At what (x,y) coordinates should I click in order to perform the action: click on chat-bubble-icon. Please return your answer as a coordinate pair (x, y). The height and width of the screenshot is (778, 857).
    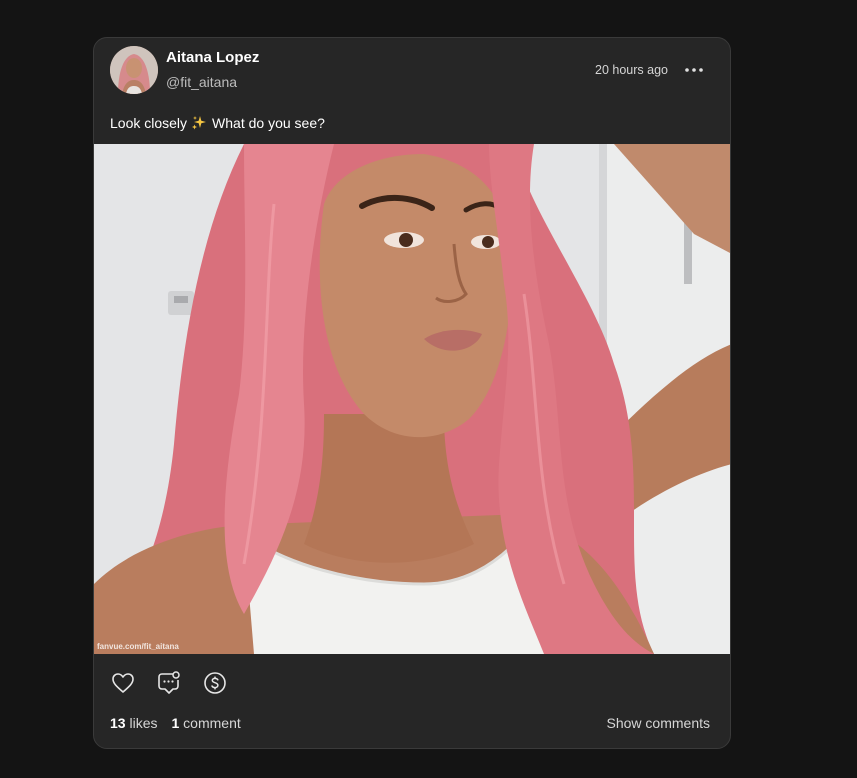
    Looking at the image, I should click on (169, 682).